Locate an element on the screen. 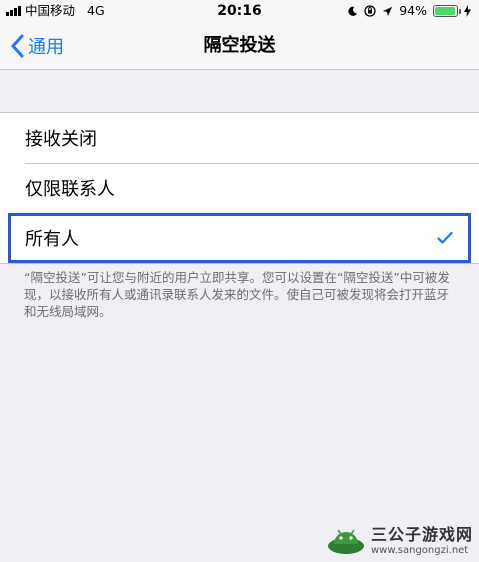 This screenshot has height=562, width=479. android-logo-icon is located at coordinates (345, 541).